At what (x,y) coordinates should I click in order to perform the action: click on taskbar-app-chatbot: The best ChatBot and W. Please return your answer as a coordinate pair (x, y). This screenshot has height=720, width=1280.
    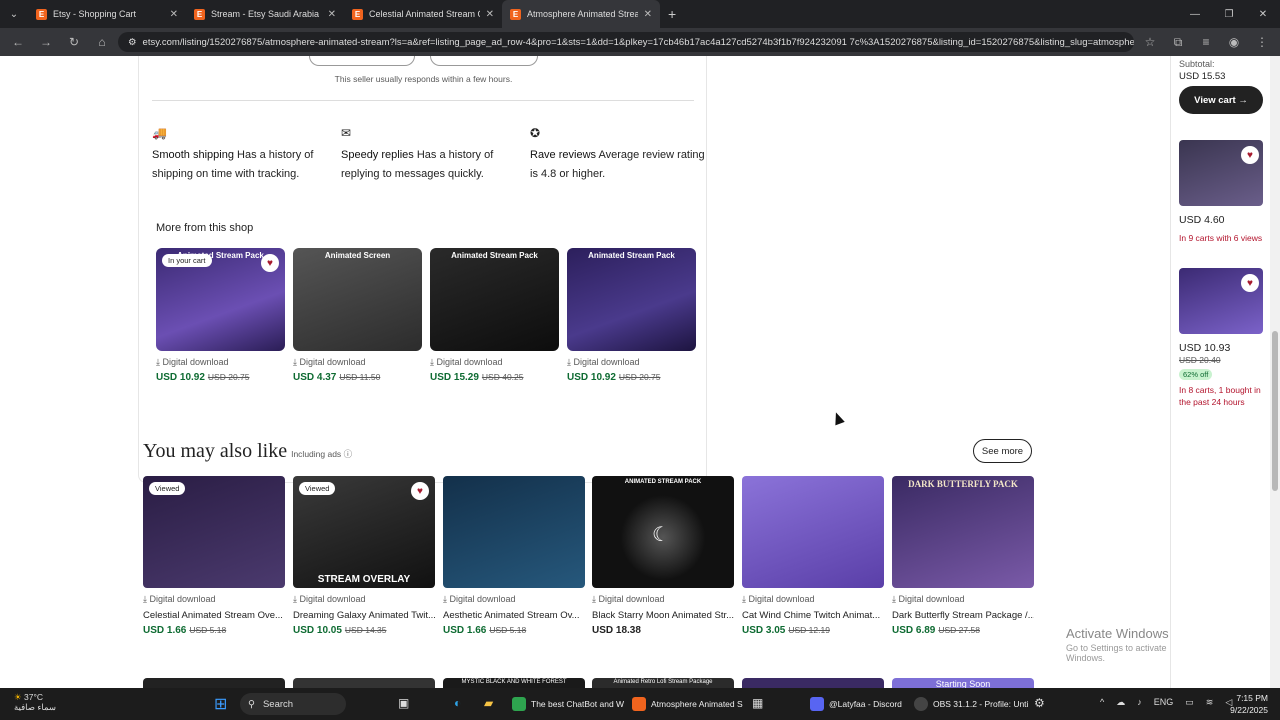
    Looking at the image, I should click on (568, 704).